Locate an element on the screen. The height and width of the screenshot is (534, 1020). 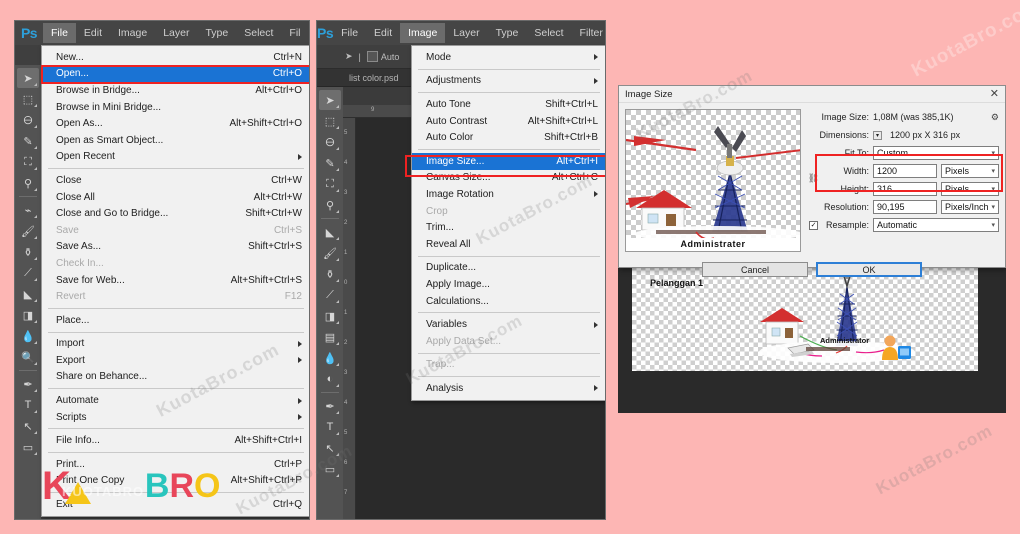
ok-button: OK is located at coordinates (869, 269).